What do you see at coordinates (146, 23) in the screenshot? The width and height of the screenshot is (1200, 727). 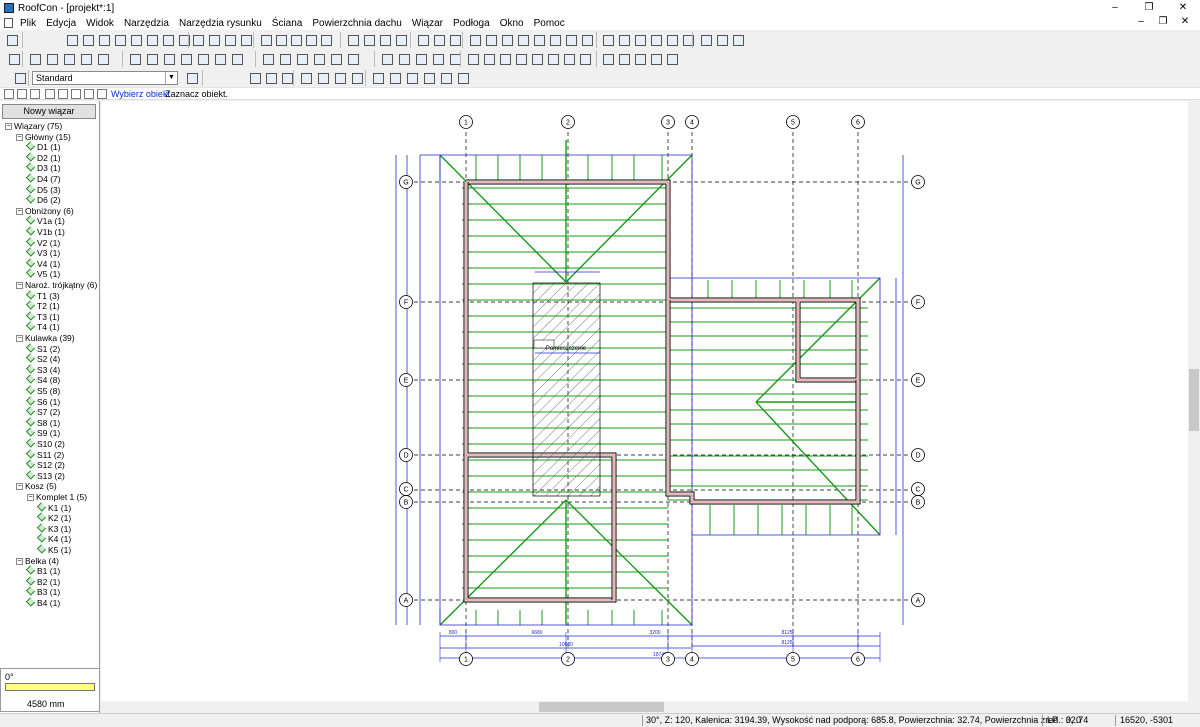 I see `menu-narzedzia: Narzędzia` at bounding box center [146, 23].